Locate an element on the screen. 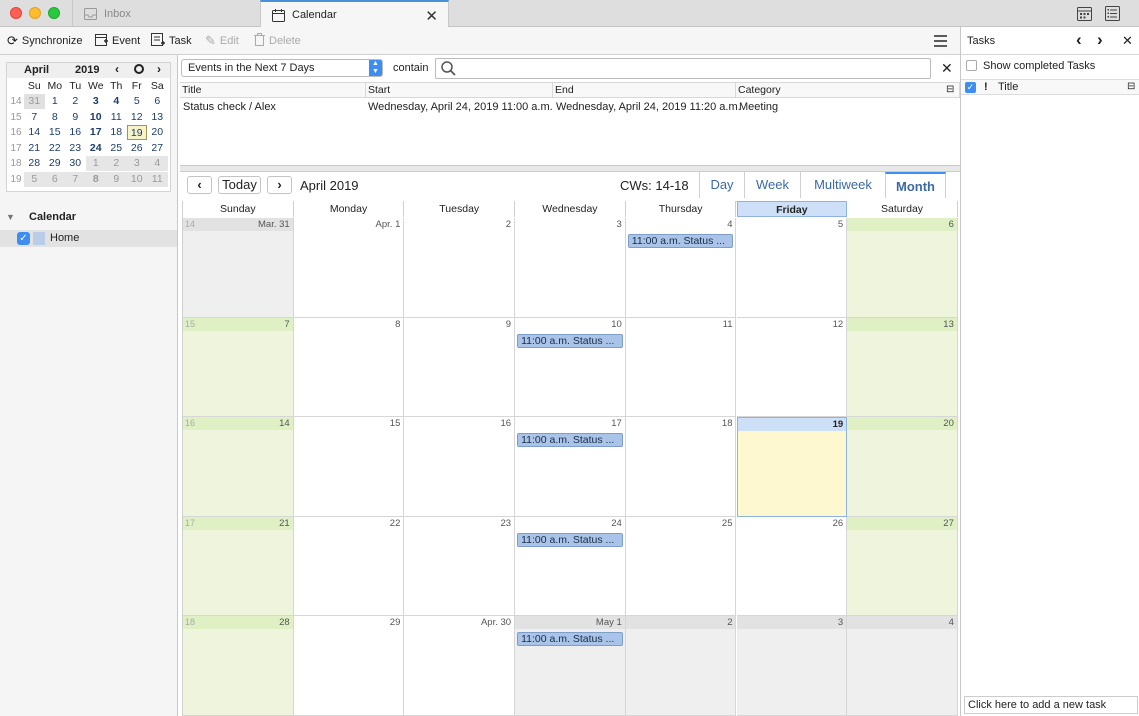 Image resolution: width=1139 pixels, height=716 pixels. column-header-start: Start is located at coordinates (459, 90).